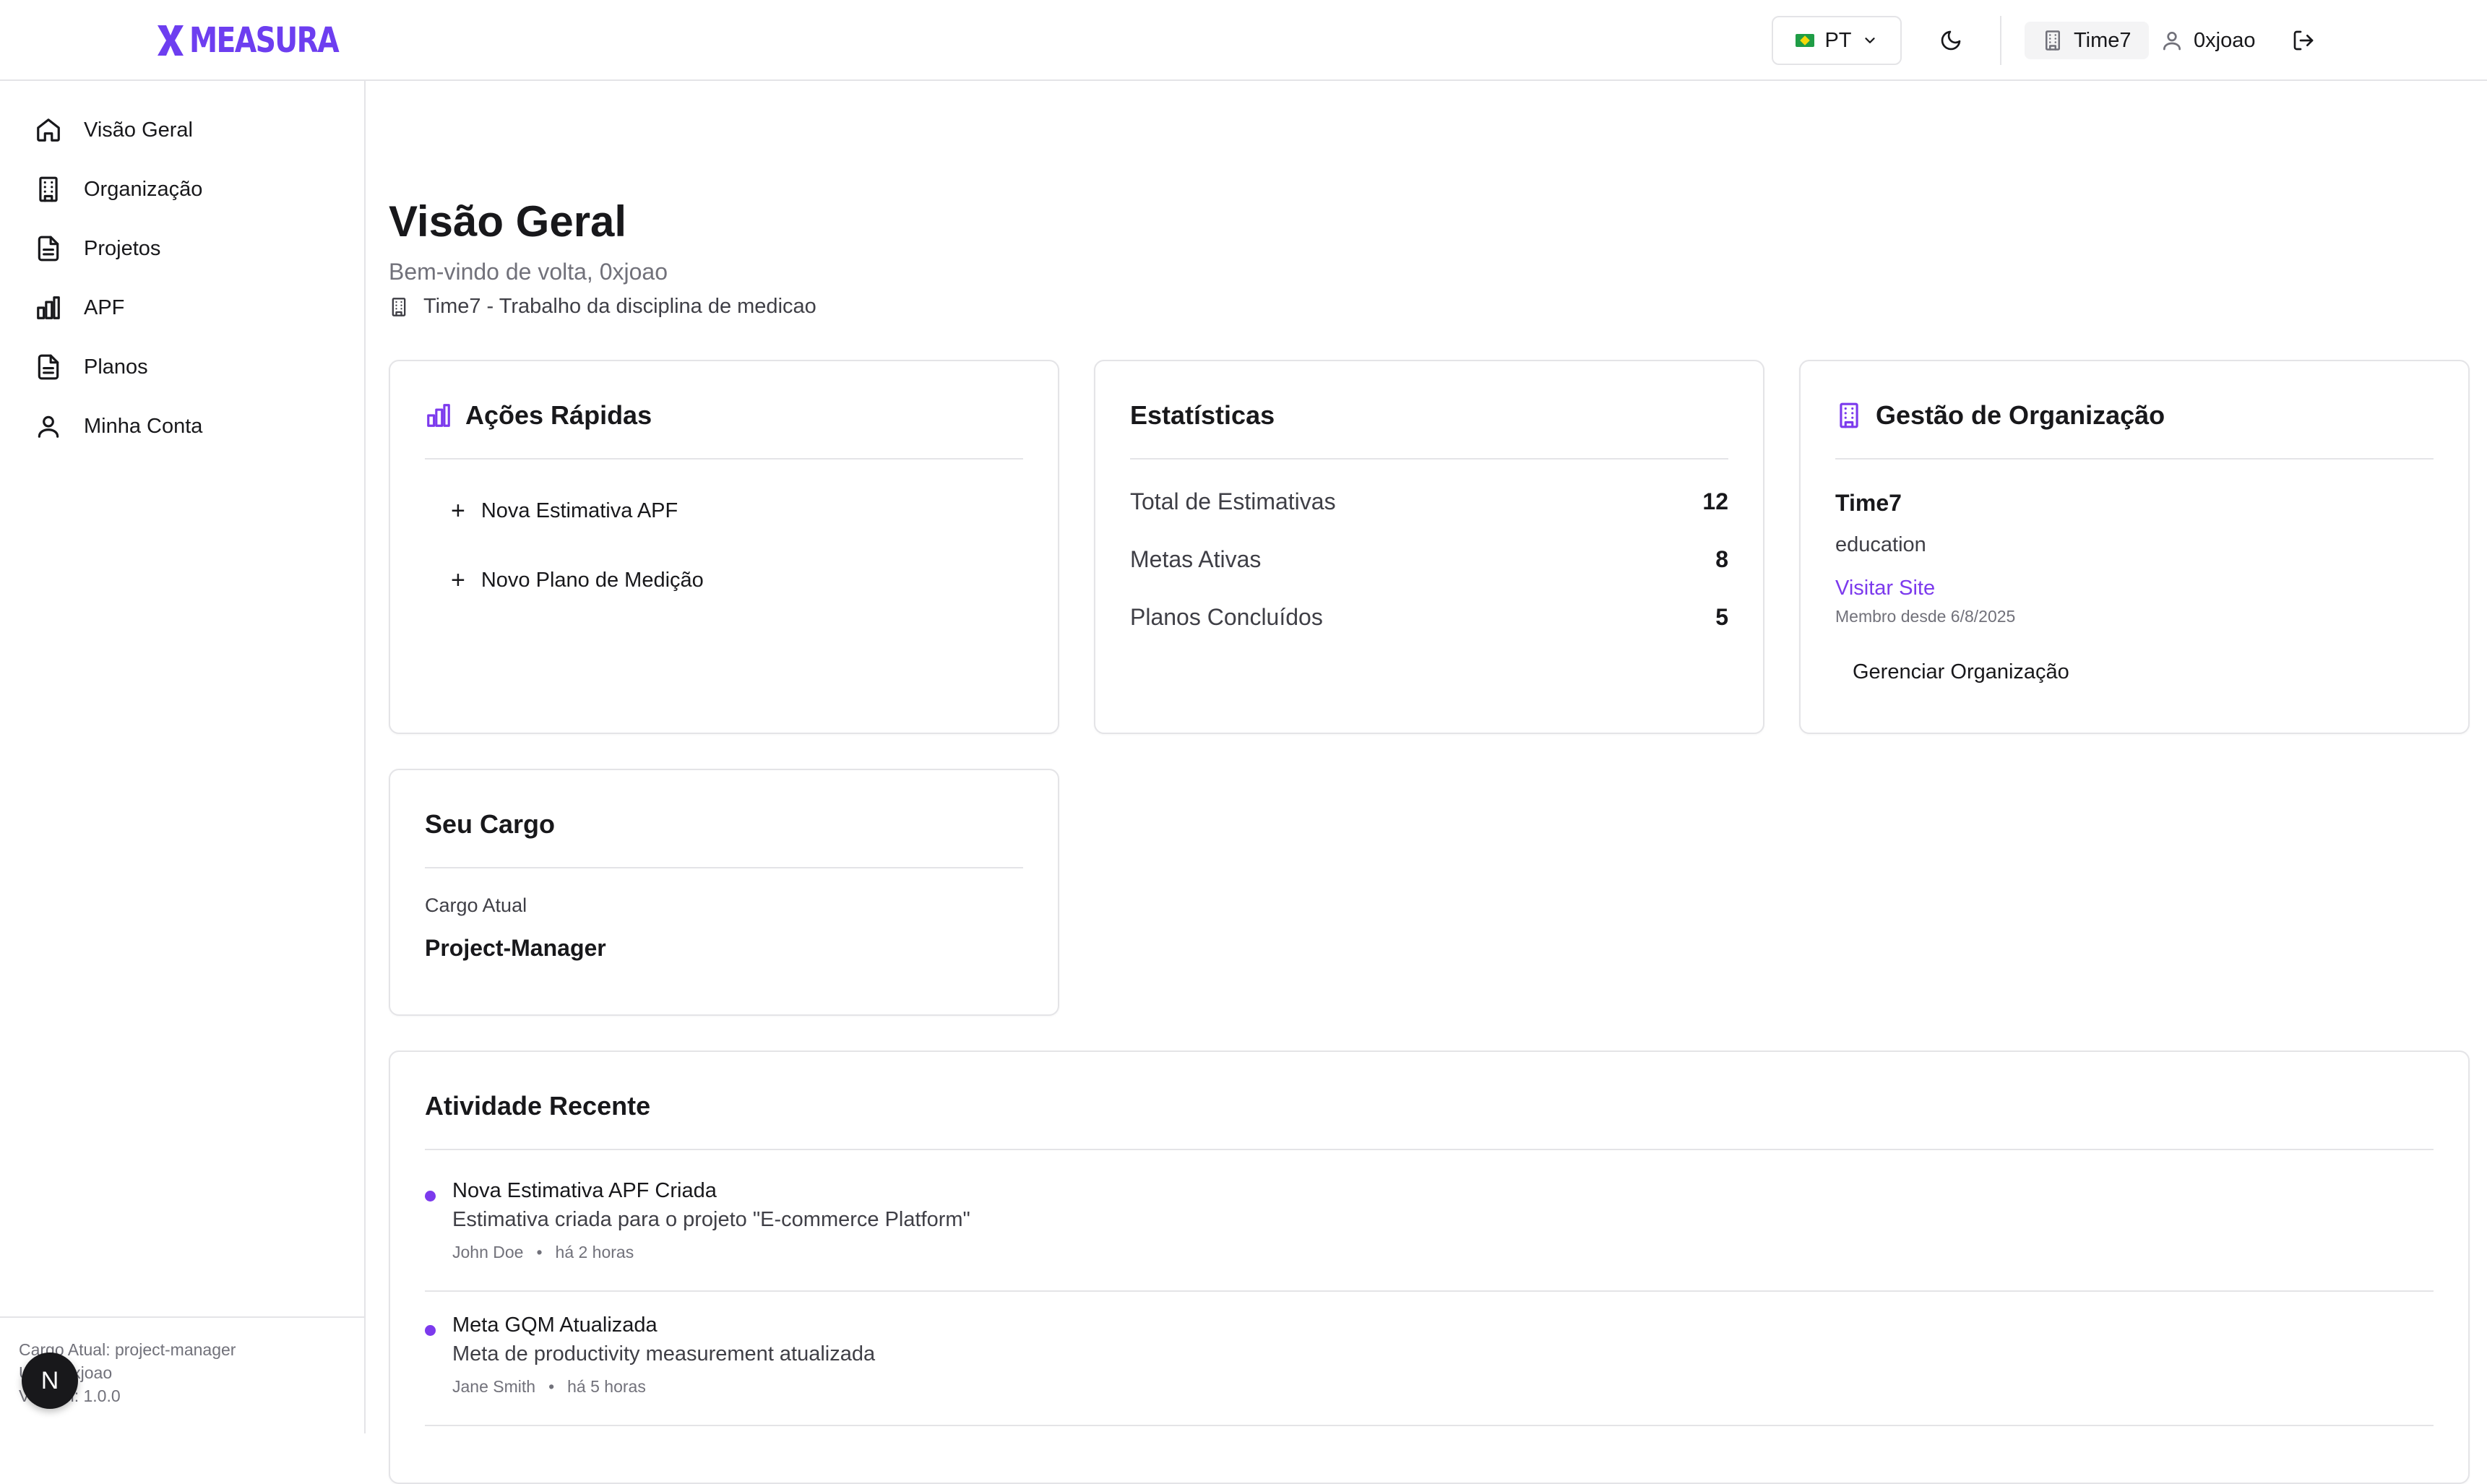 The image size is (2487, 1484). I want to click on org-name: Time7, so click(1869, 503).